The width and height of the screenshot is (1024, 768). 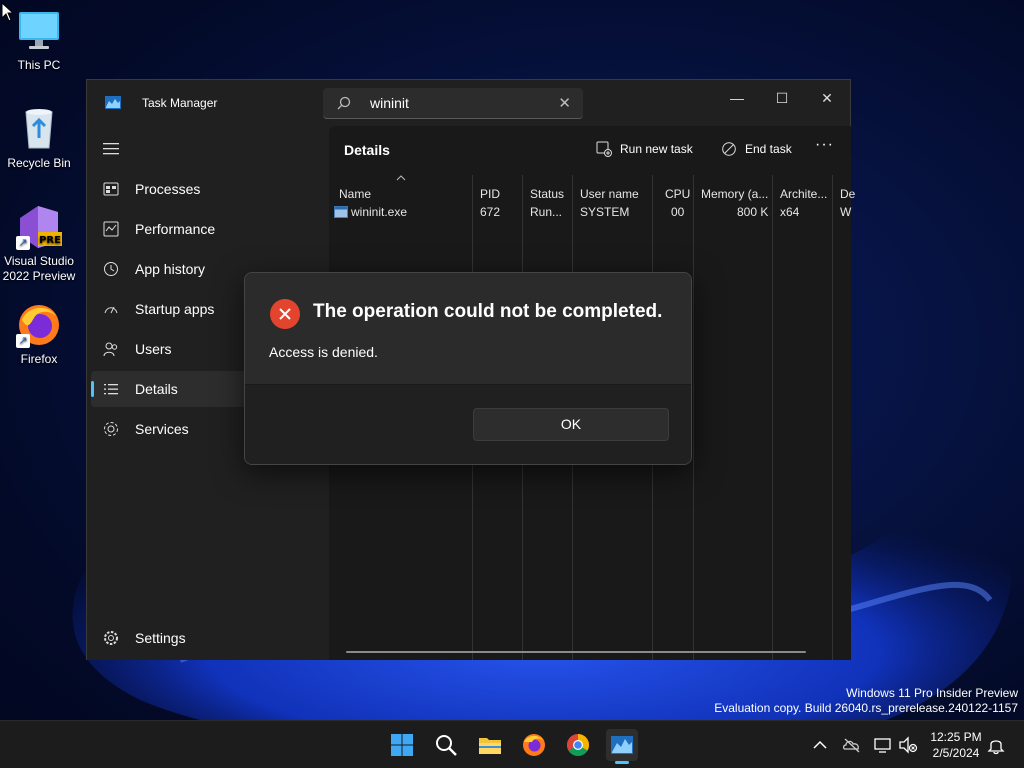 What do you see at coordinates (208, 189) in the screenshot?
I see `nav-item-processes: Processes` at bounding box center [208, 189].